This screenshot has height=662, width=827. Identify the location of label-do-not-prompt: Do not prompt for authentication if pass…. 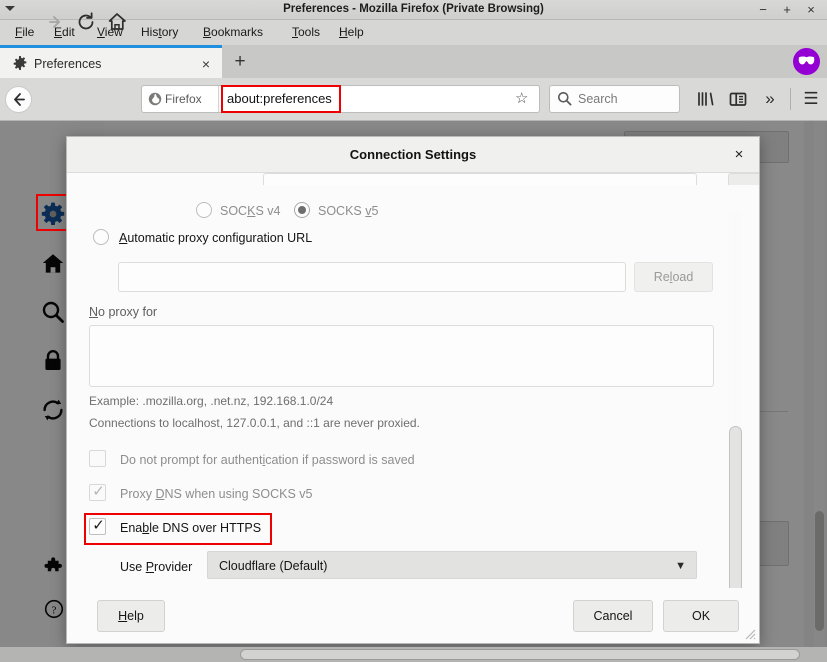
(267, 460).